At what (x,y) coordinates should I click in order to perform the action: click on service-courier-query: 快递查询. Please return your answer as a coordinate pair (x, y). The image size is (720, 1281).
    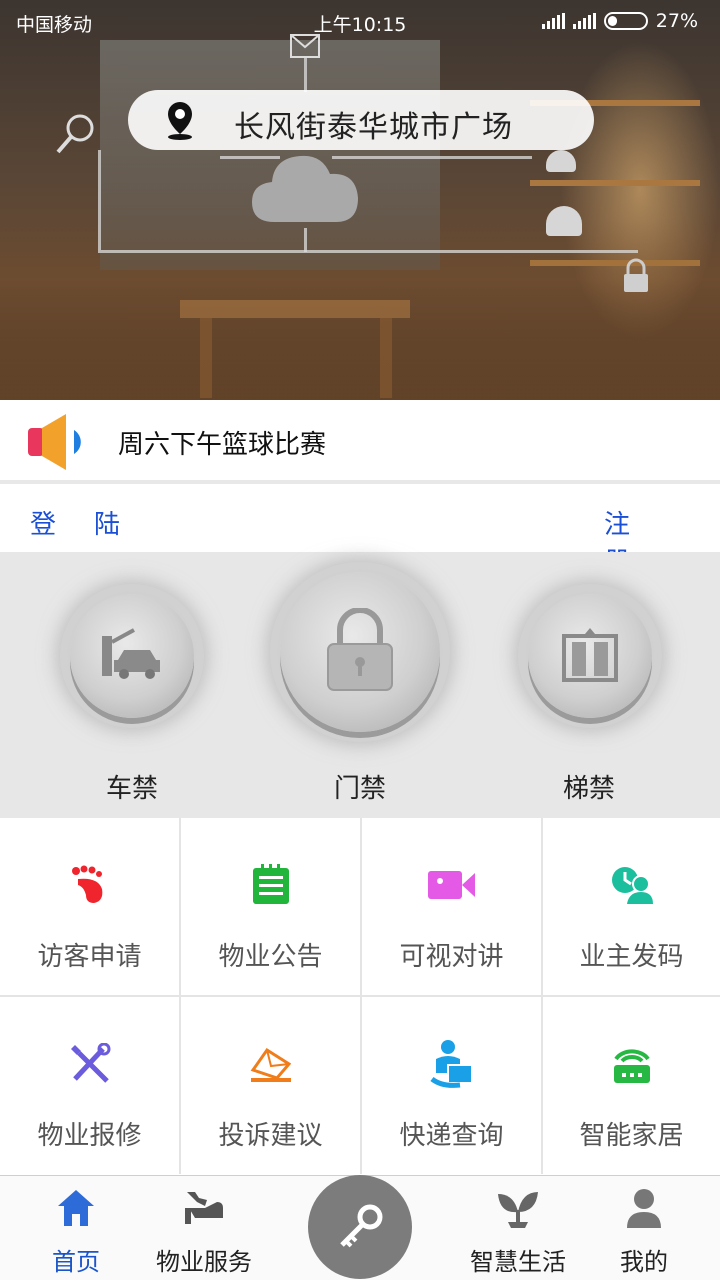
    Looking at the image, I should click on (451, 1085).